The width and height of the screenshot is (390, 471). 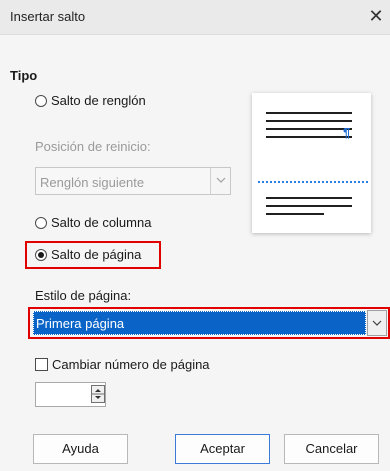 What do you see at coordinates (83, 295) in the screenshot?
I see `page-style-label: Estilo de página:` at bounding box center [83, 295].